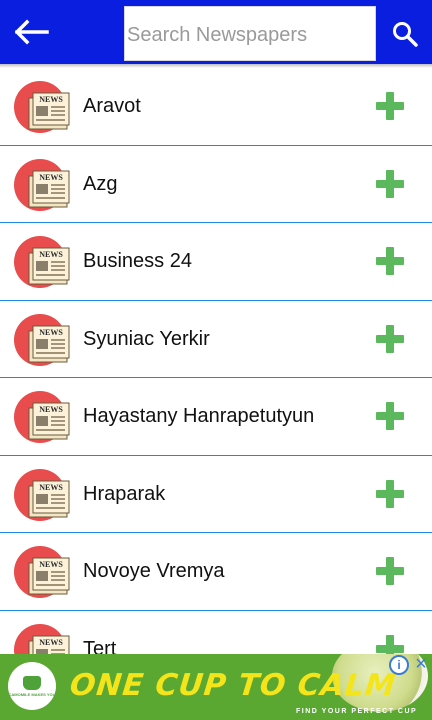 The height and width of the screenshot is (720, 432). I want to click on newspaper-name: Business 24, so click(137, 261).